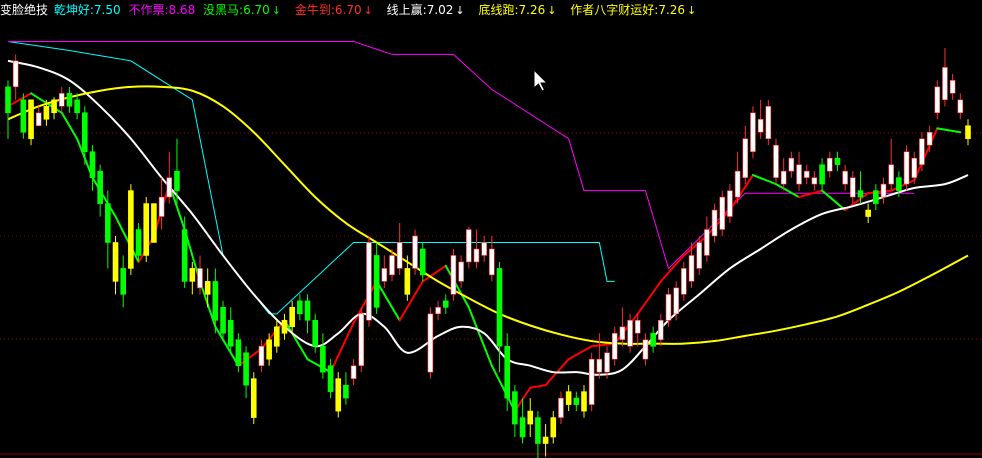 The height and width of the screenshot is (458, 982). What do you see at coordinates (162, 10) in the screenshot?
I see `legend-item-buzuopiao: 不作票:8.68` at bounding box center [162, 10].